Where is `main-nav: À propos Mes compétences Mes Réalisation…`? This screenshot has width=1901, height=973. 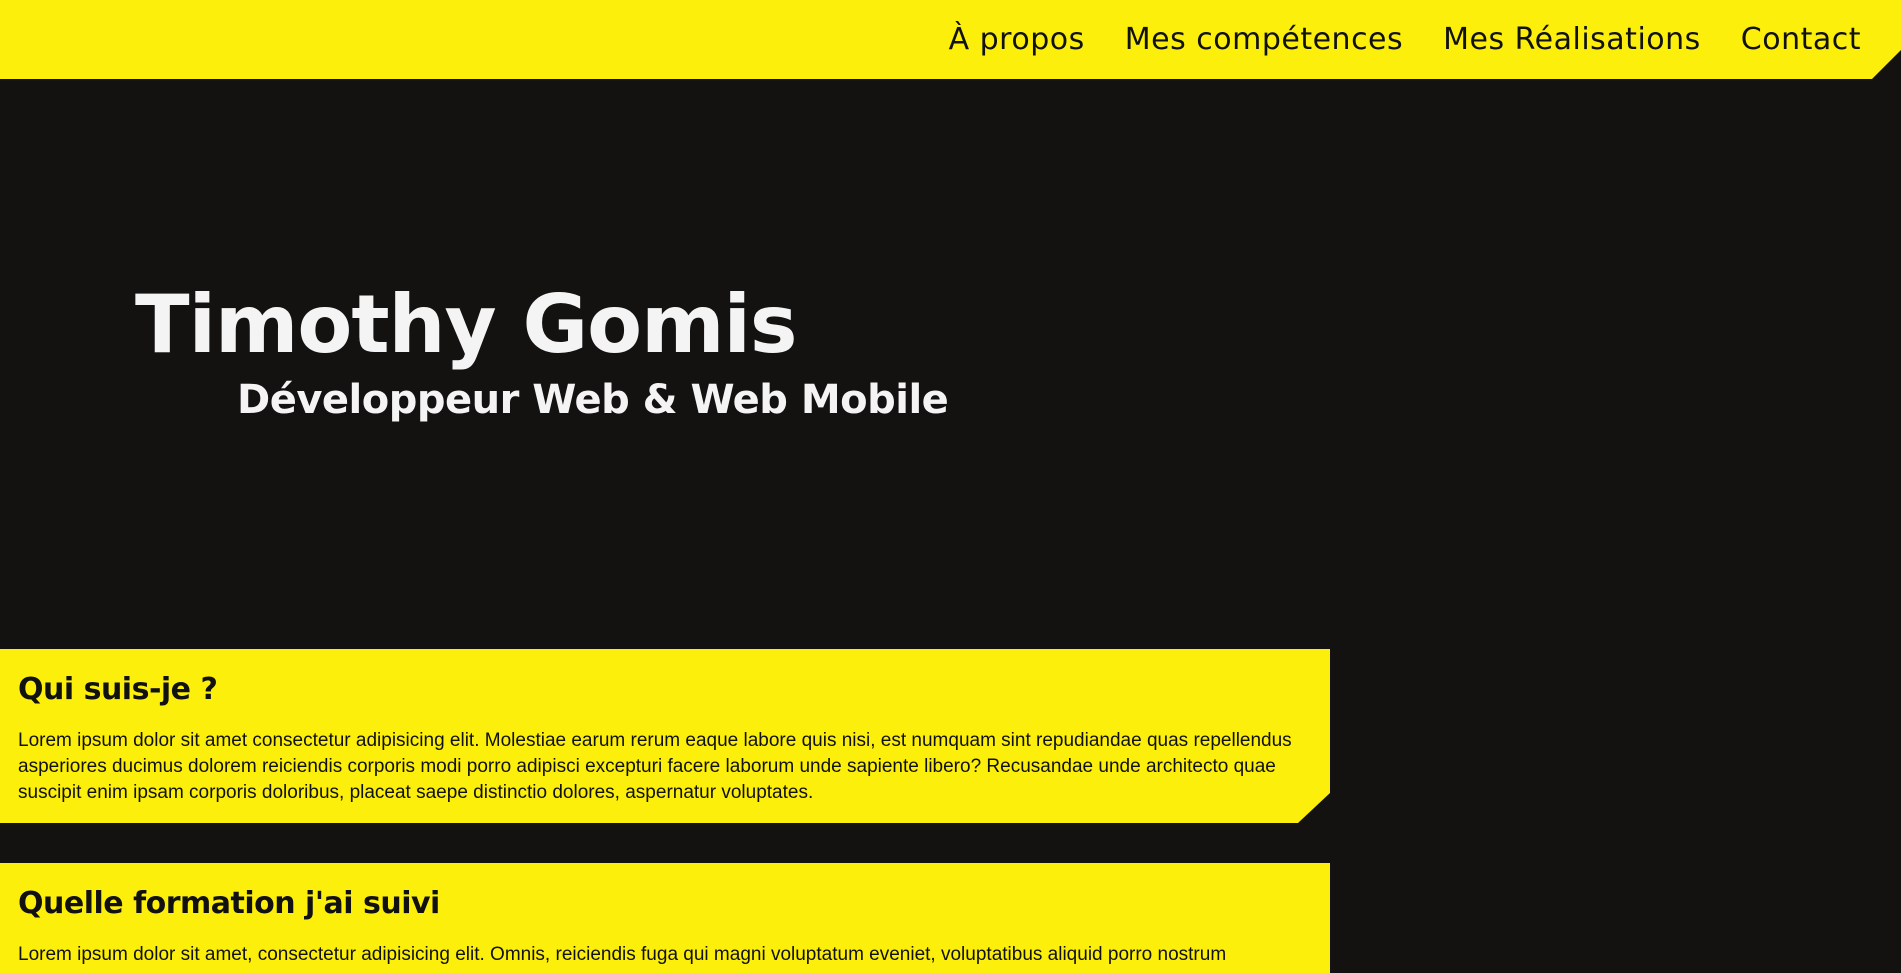
main-nav: À propos Mes compétences Mes Réalisation… is located at coordinates (1405, 39).